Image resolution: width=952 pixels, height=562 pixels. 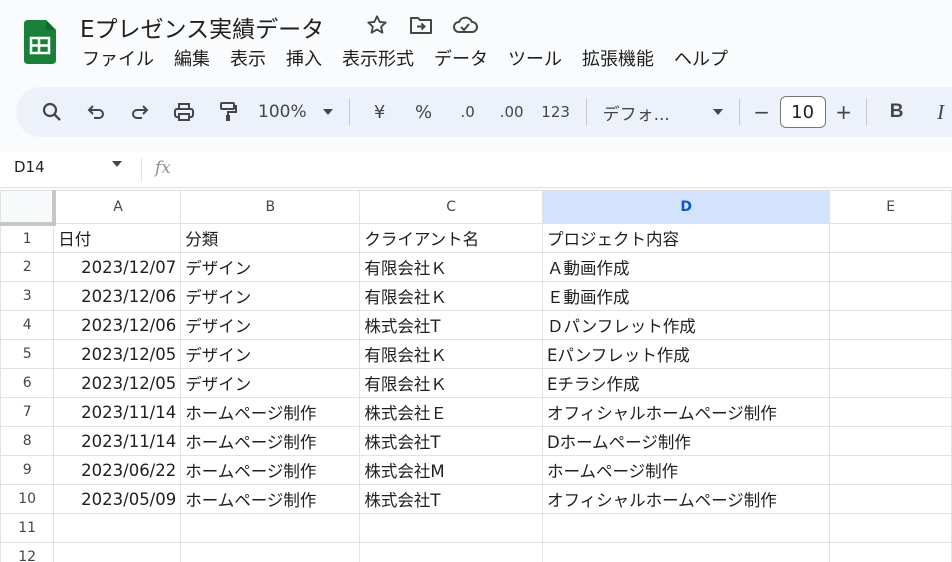 What do you see at coordinates (270, 207) in the screenshot?
I see `column-header-b: B` at bounding box center [270, 207].